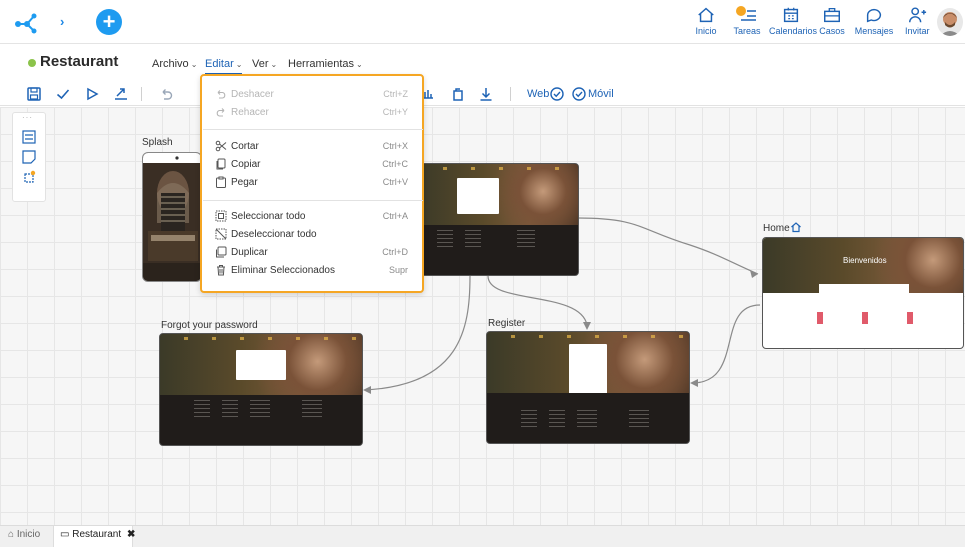 The image size is (965, 547). I want to click on panel-element-icon, so click(29, 157).